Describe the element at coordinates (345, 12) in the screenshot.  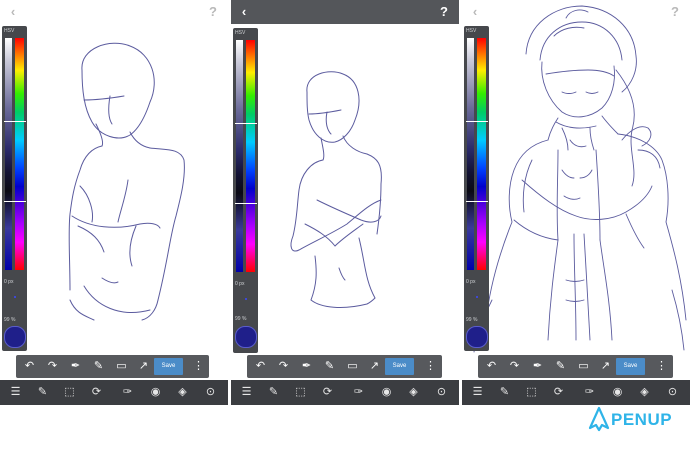
I see `top-bar: ‹ ?` at that location.